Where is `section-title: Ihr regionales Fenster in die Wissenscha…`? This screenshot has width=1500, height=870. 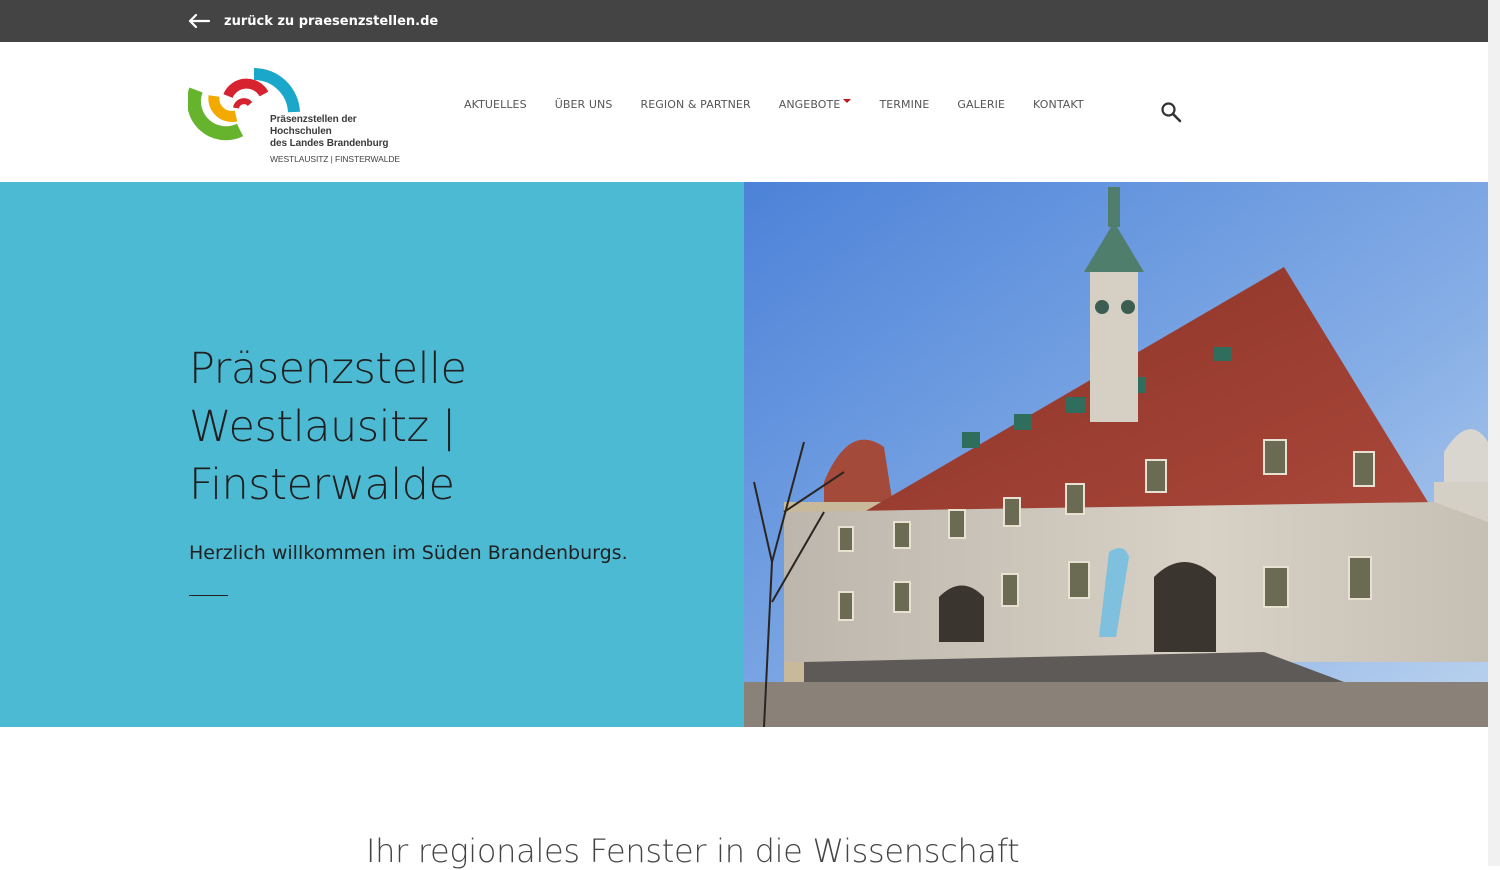 section-title: Ihr regionales Fenster in die Wissenscha… is located at coordinates (693, 851).